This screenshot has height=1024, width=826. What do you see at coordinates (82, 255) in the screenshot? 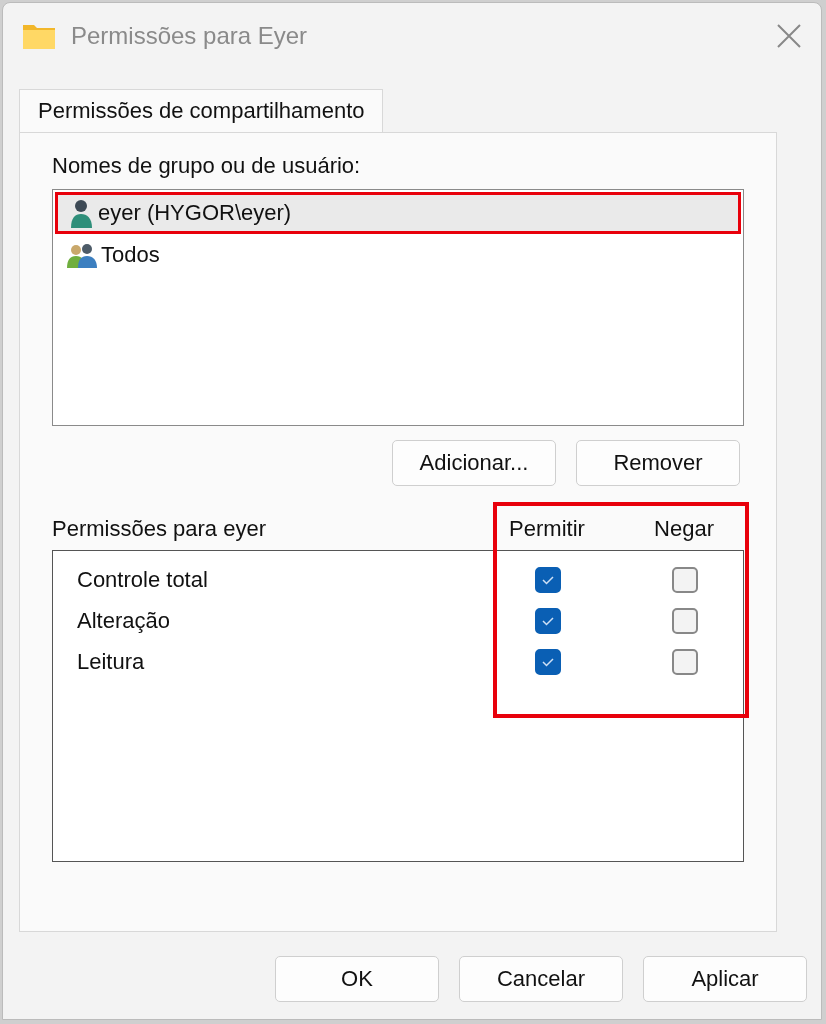
I see `users-icon` at bounding box center [82, 255].